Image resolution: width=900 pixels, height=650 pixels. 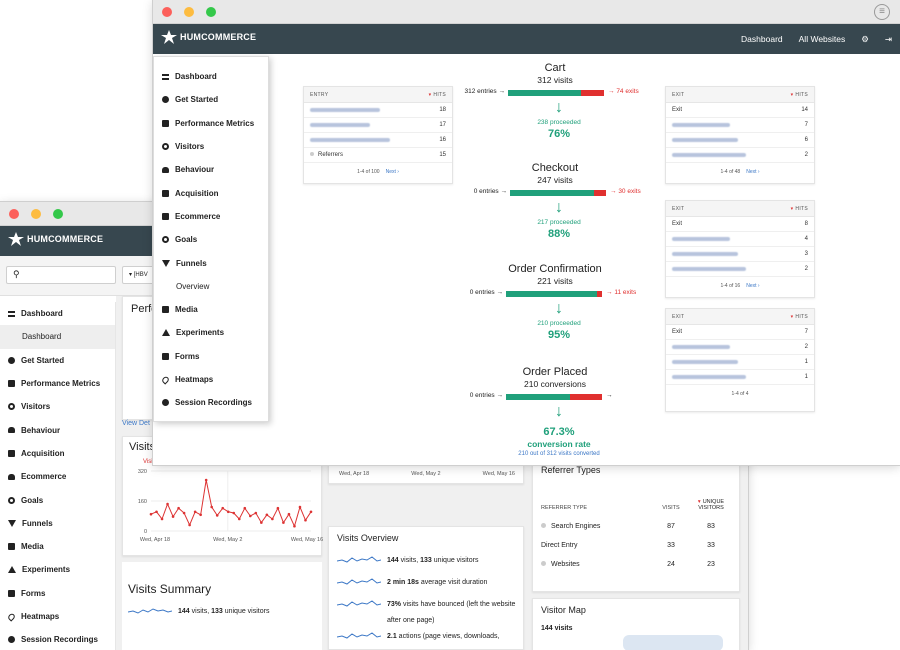 I want to click on menu-item-ecommerce: Ecommerce, so click(x=211, y=216).